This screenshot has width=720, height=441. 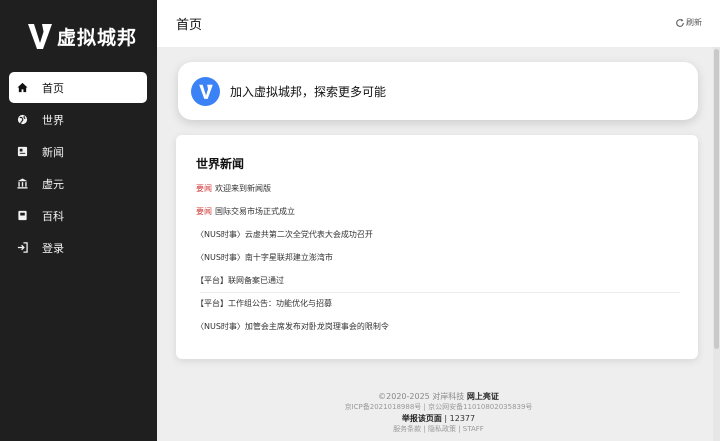 I want to click on brand-avatar, so click(x=205, y=91).